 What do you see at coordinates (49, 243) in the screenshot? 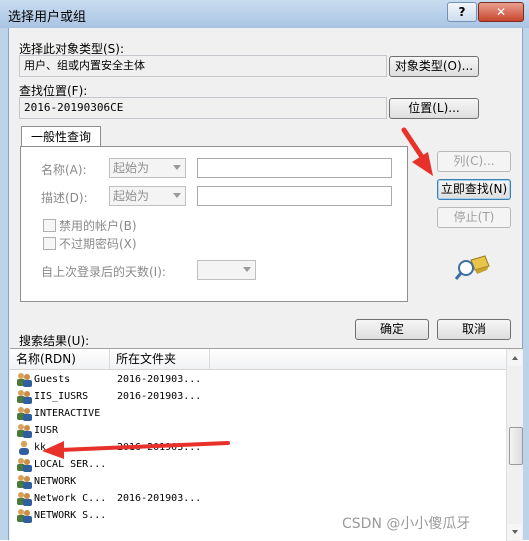
I see `non-expiring-password-checkbox` at bounding box center [49, 243].